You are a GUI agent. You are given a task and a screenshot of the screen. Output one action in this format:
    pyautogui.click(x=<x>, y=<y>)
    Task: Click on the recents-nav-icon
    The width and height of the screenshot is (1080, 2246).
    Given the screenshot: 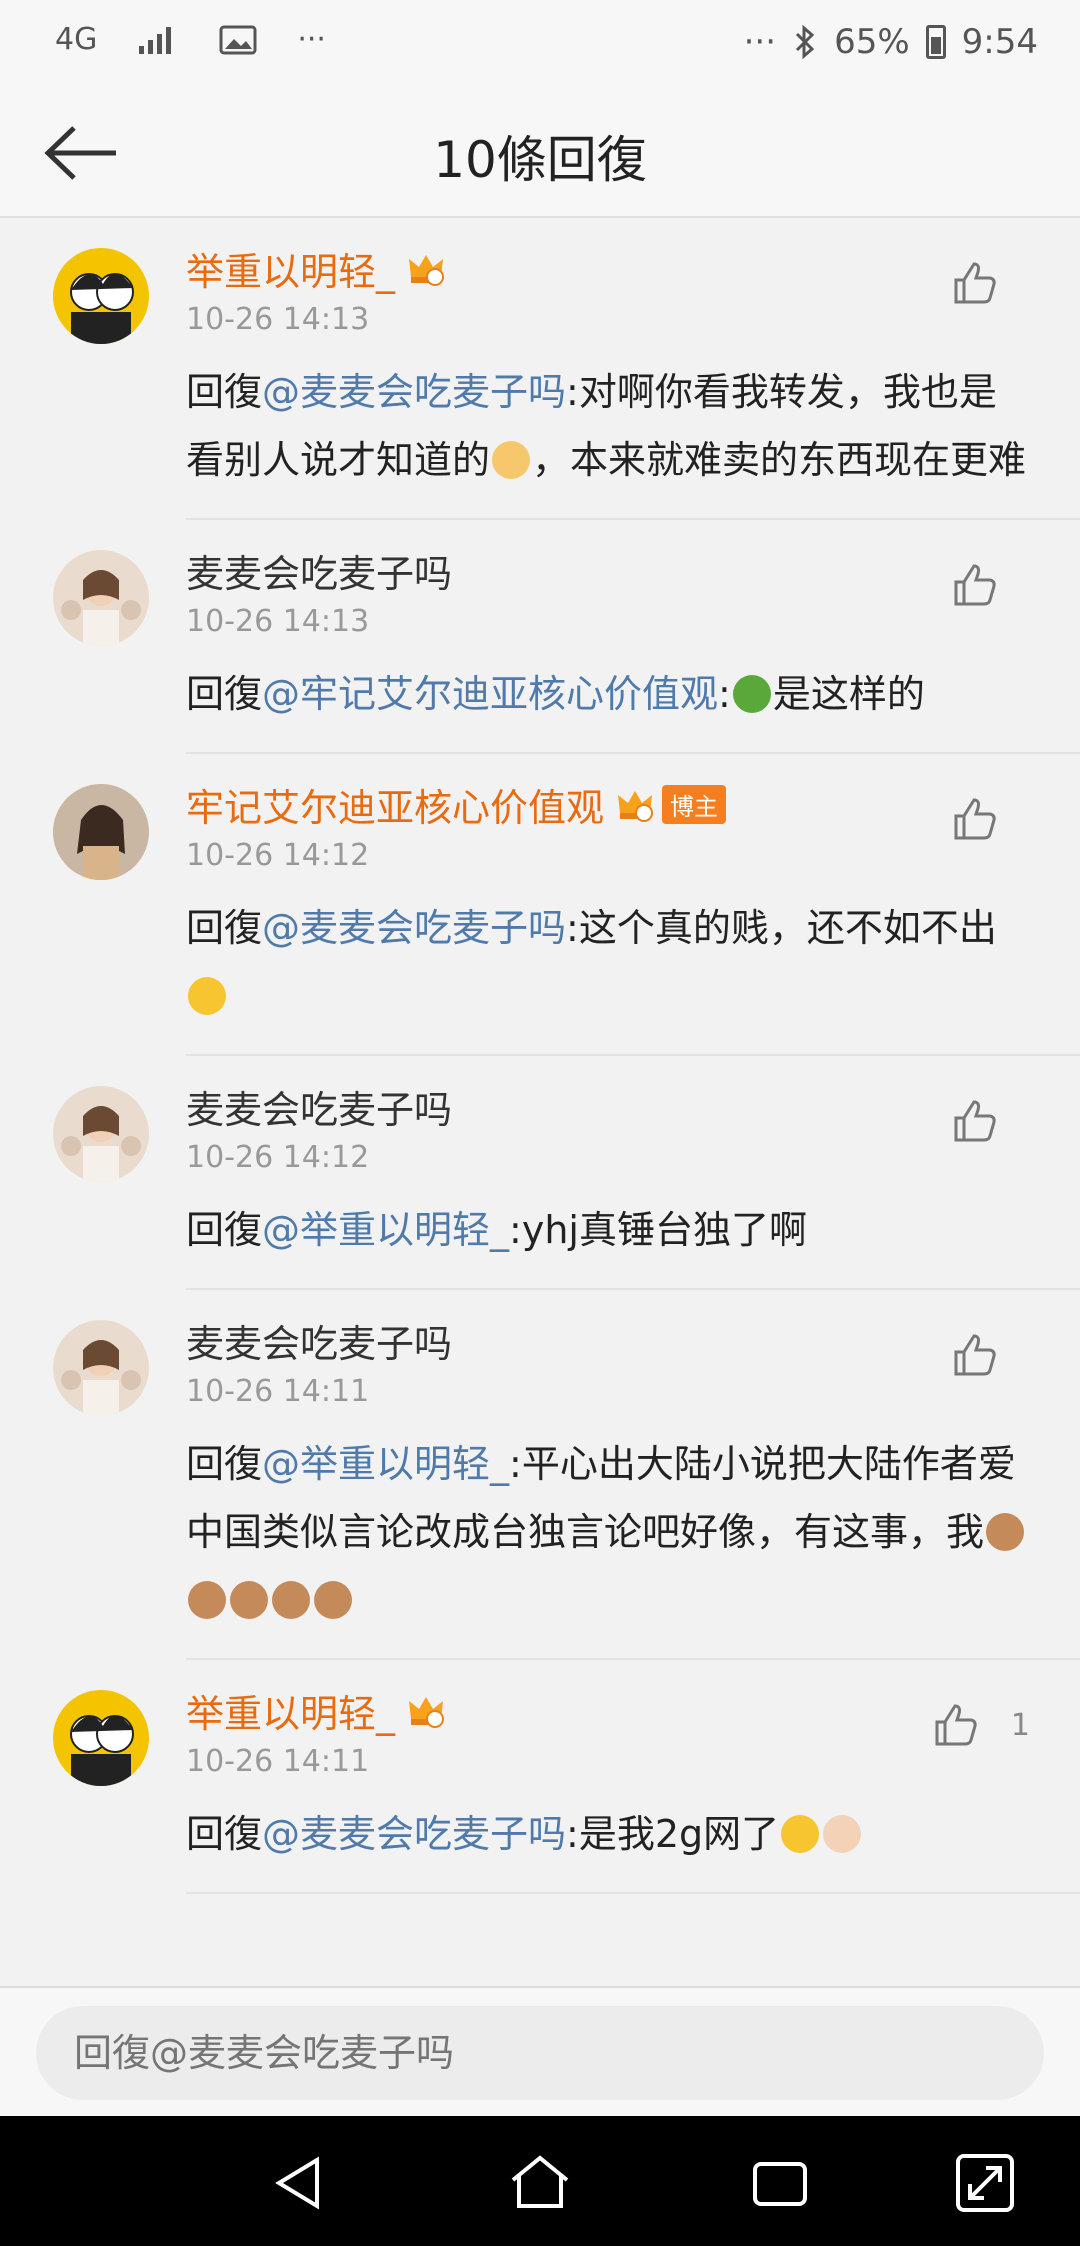 What is the action you would take?
    pyautogui.click(x=780, y=2183)
    